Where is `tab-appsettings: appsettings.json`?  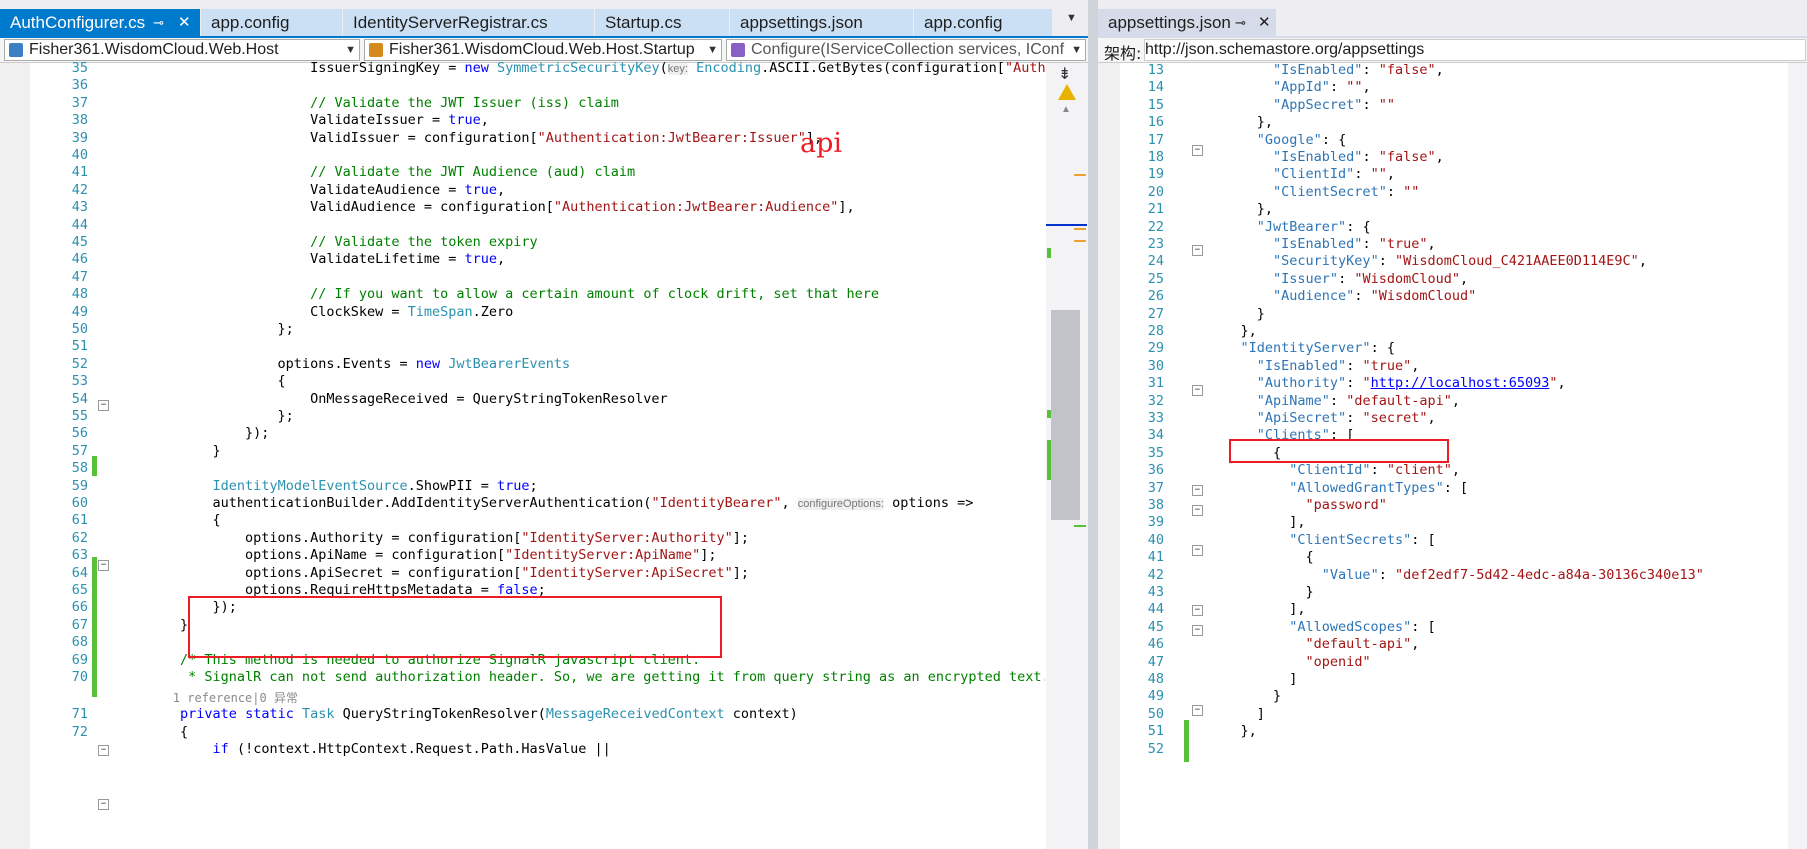 tab-appsettings: appsettings.json is located at coordinates (821, 22).